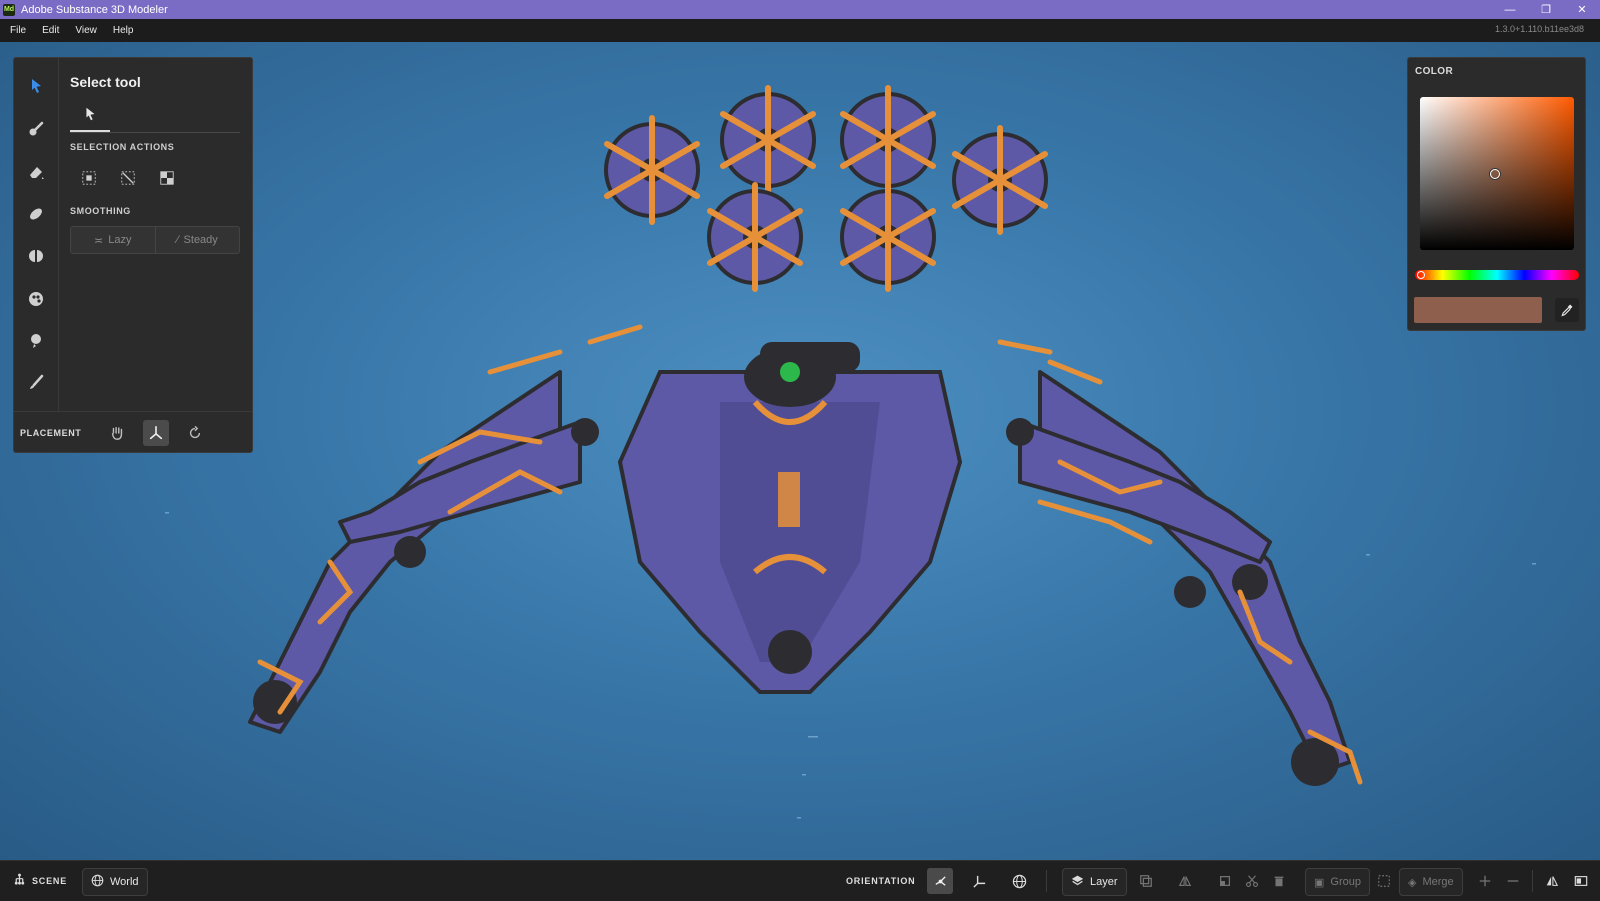 The height and width of the screenshot is (901, 1600). Describe the element at coordinates (1412, 882) in the screenshot. I see `merge-icon: ◈` at that location.